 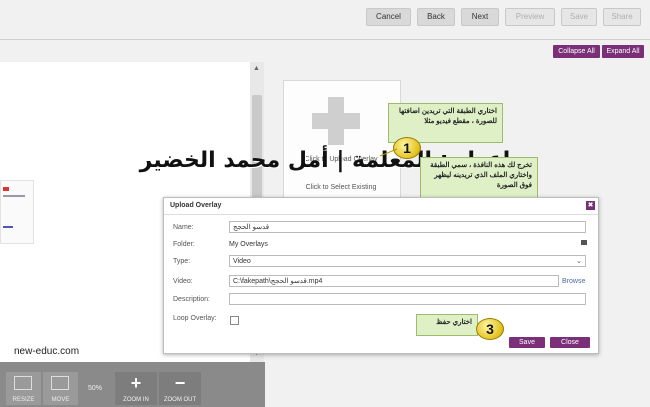 I want to click on loop-overlay-label: Loop Overlay:, so click(x=195, y=318).